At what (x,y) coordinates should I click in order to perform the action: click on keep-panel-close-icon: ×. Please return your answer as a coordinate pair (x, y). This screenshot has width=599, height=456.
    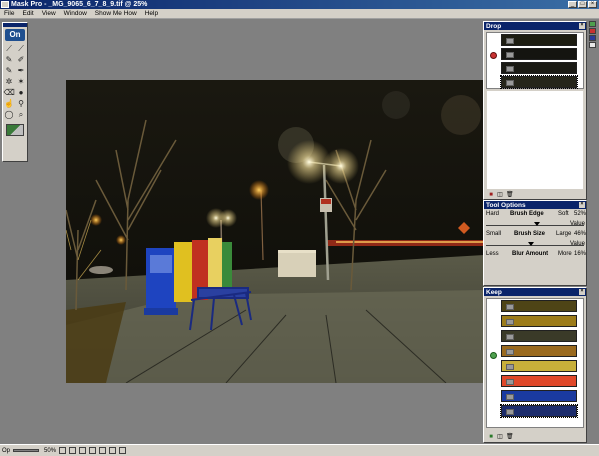
    Looking at the image, I should click on (582, 292).